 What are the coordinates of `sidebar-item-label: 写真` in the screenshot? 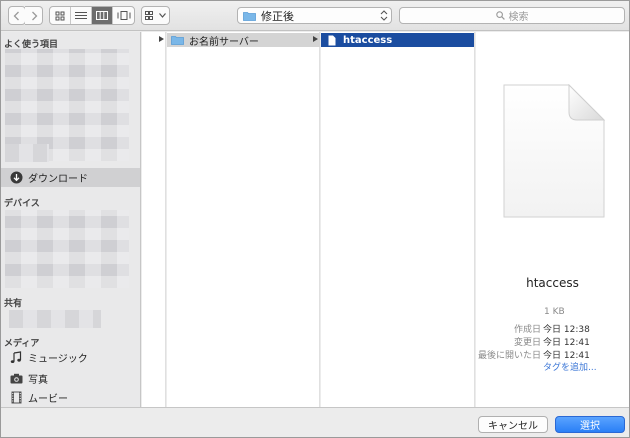 It's located at (38, 380).